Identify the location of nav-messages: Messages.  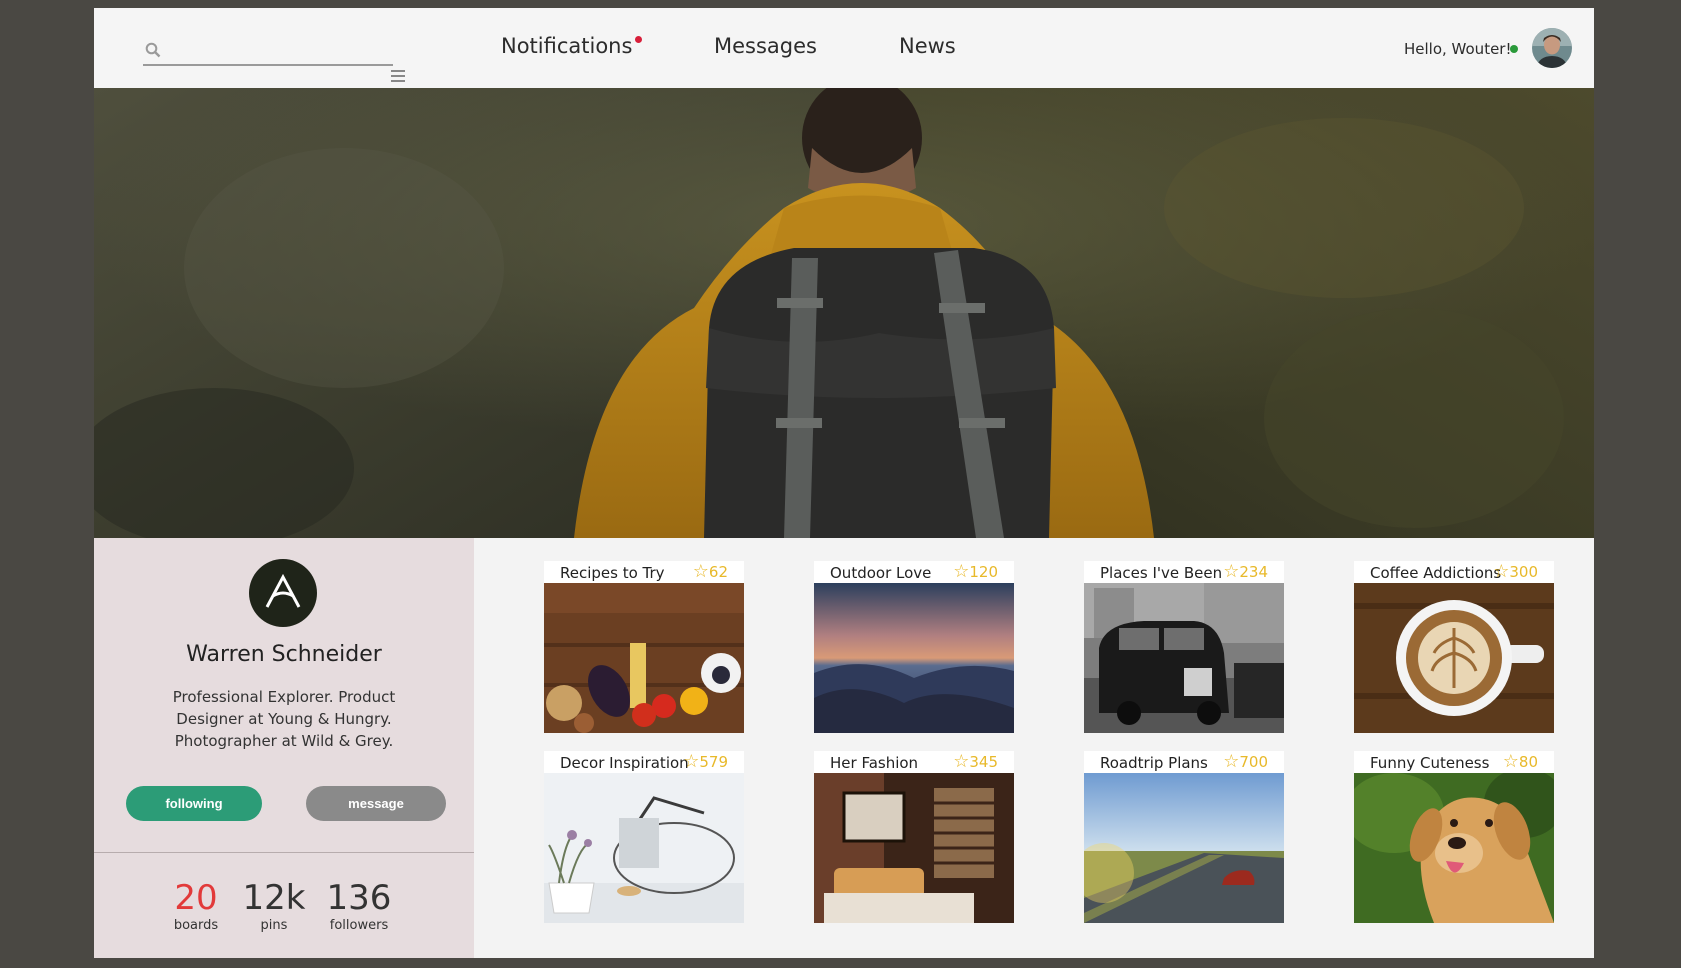
(765, 46).